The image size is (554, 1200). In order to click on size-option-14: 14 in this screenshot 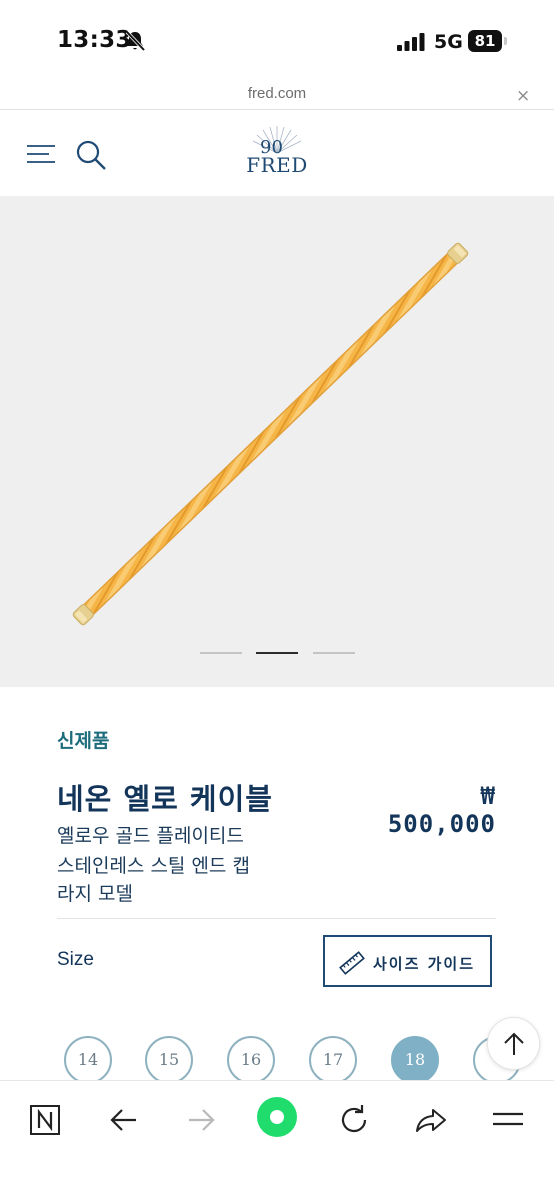, I will do `click(88, 1060)`.